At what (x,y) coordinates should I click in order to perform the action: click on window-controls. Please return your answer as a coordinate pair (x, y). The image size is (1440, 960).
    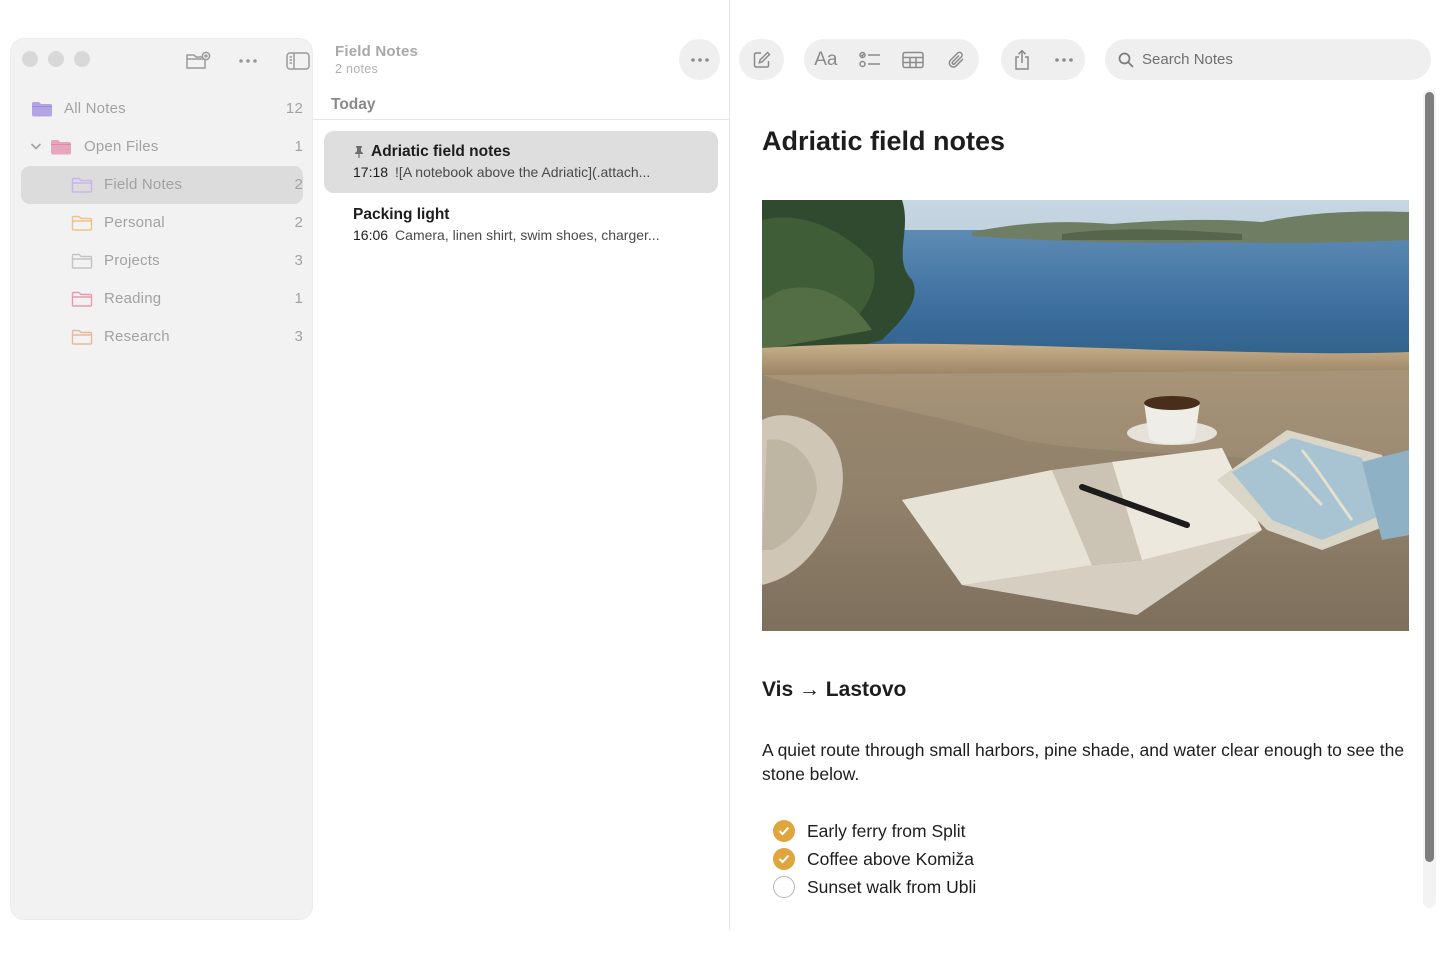
    Looking at the image, I should click on (56, 59).